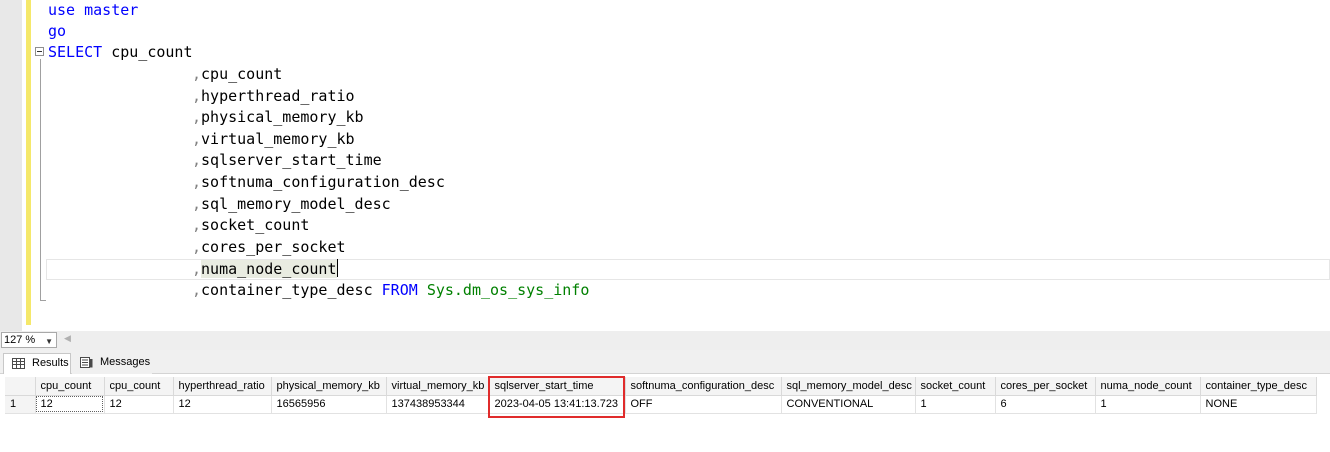 The image size is (1330, 452). I want to click on column-name: softnuma_configuration_desc, so click(323, 182).